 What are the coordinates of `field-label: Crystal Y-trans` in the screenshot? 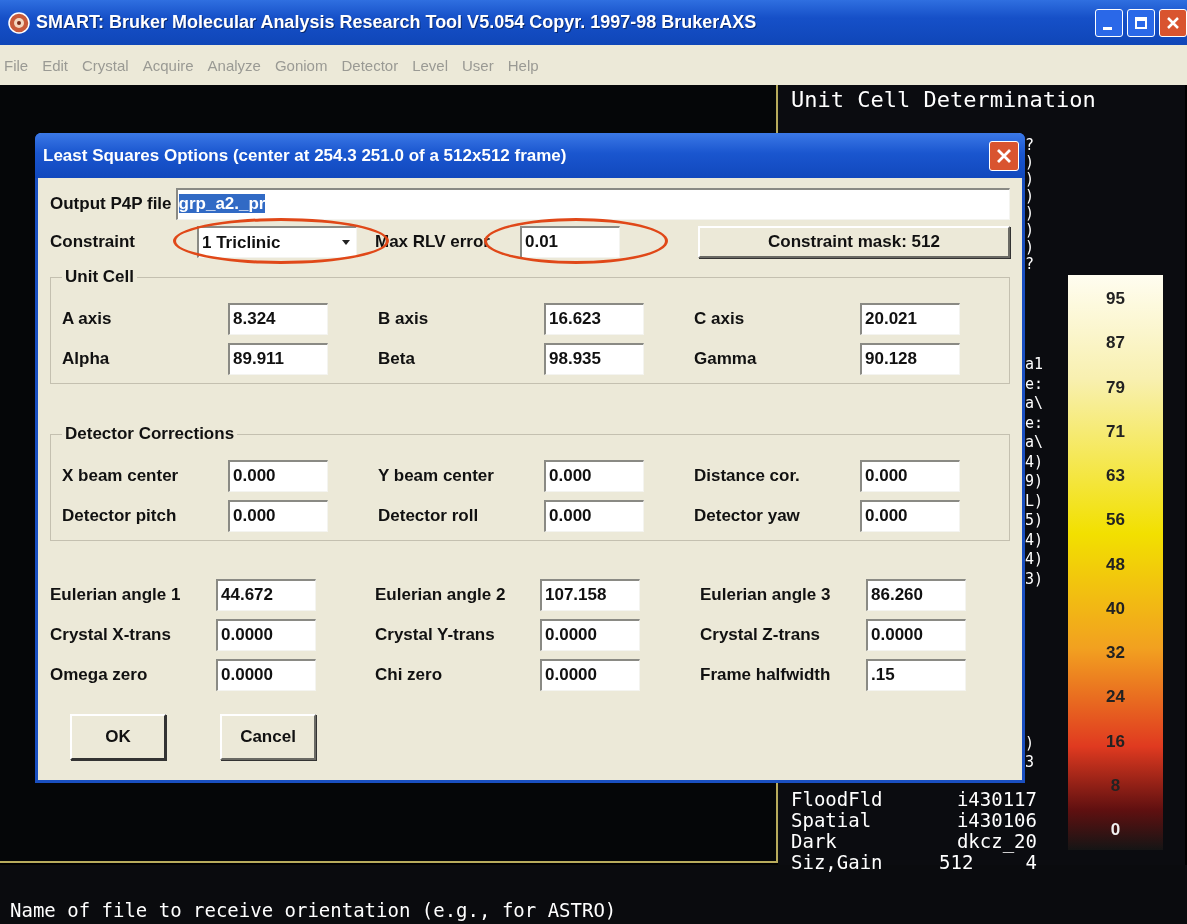 It's located at (435, 635).